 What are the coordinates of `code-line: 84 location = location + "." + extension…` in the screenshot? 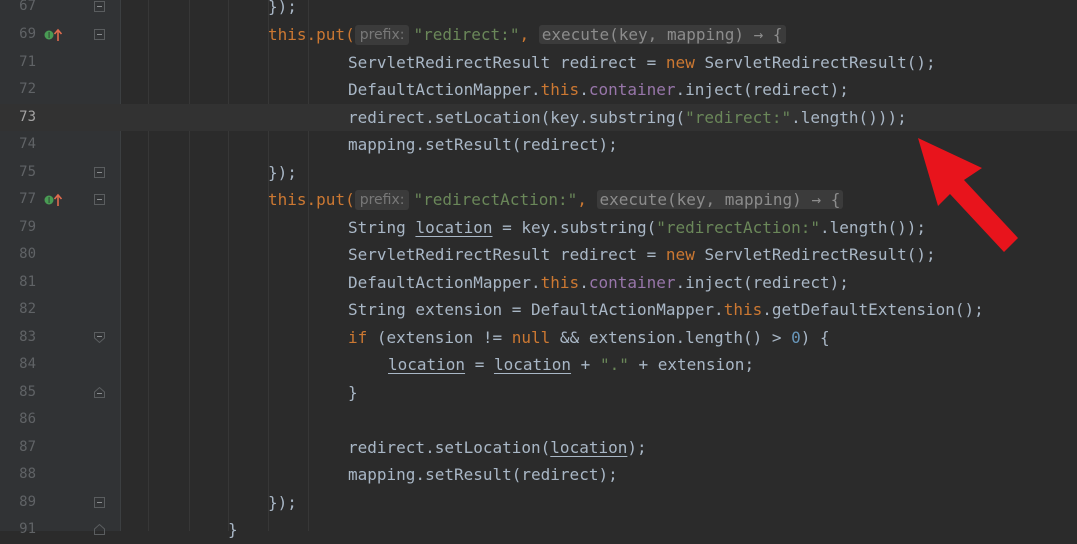 It's located at (538, 365).